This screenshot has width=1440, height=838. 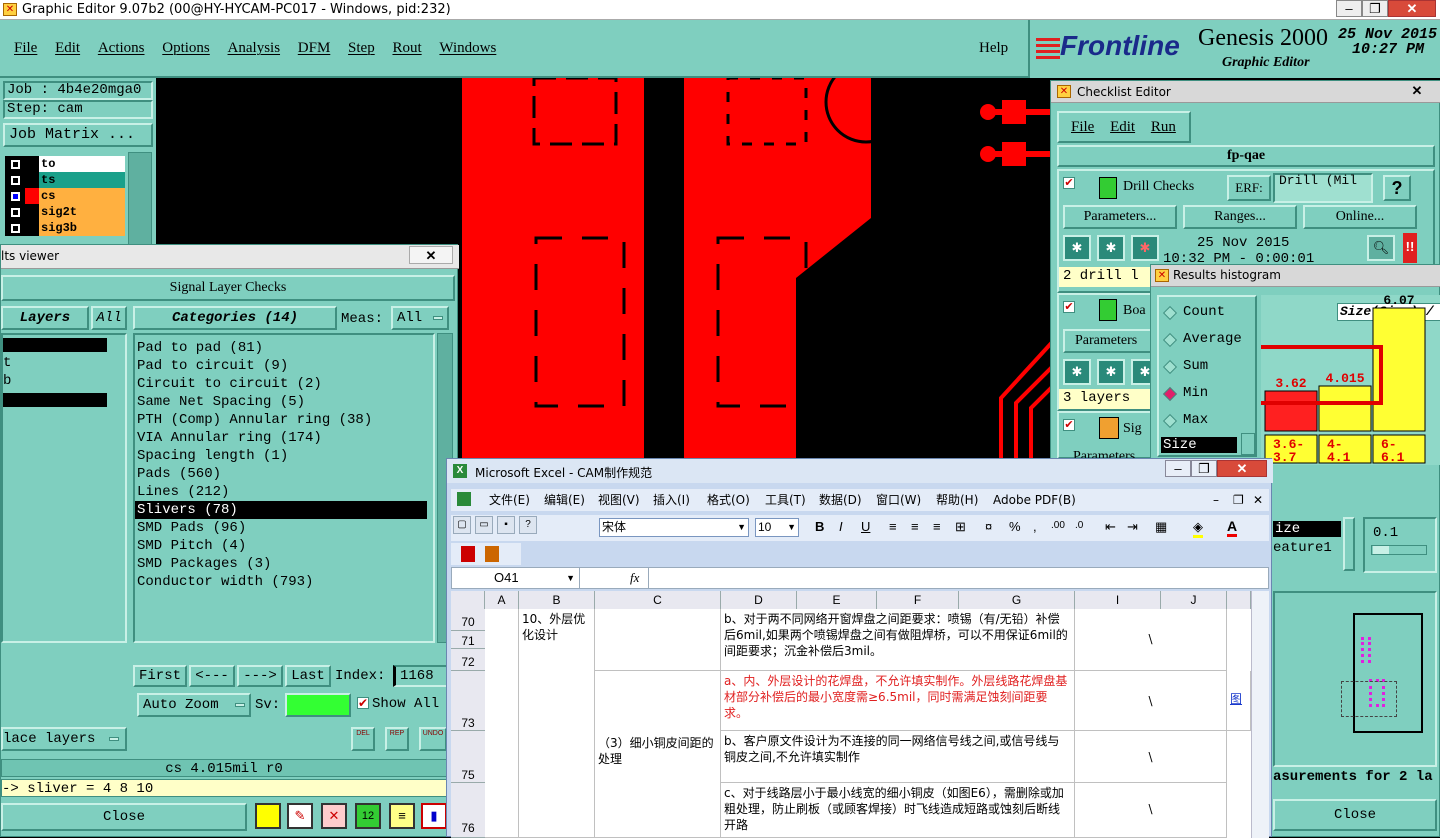 I want to click on layers-all-button: All, so click(x=109, y=318).